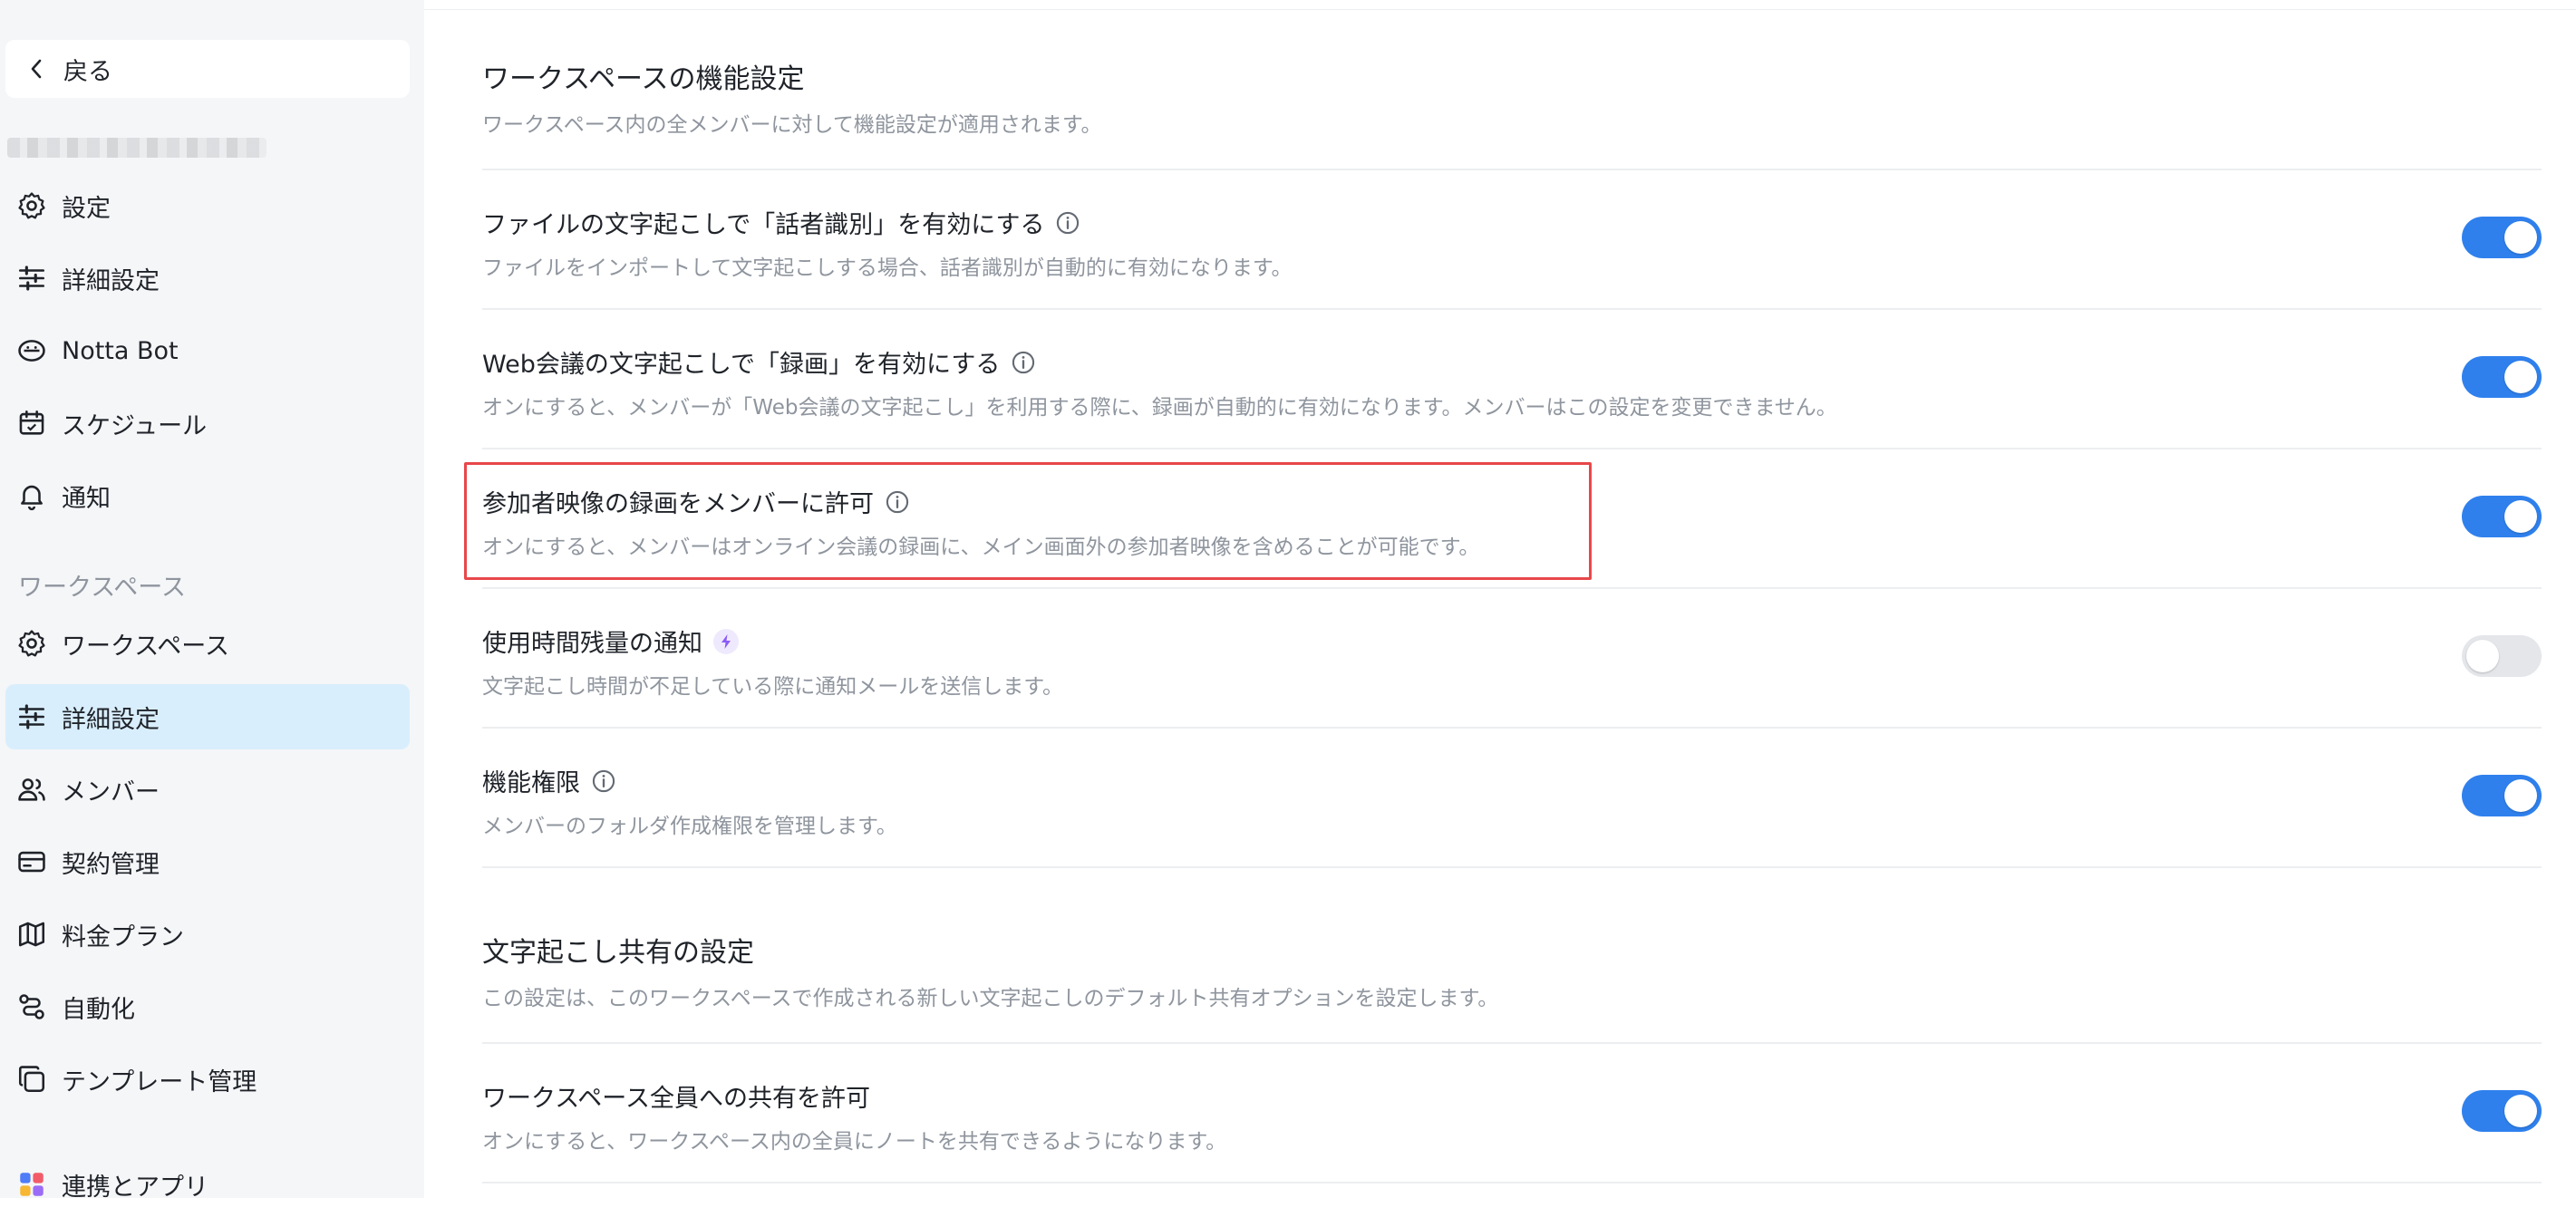  What do you see at coordinates (207, 861) in the screenshot?
I see `sidebar-item-contract: 契約管理` at bounding box center [207, 861].